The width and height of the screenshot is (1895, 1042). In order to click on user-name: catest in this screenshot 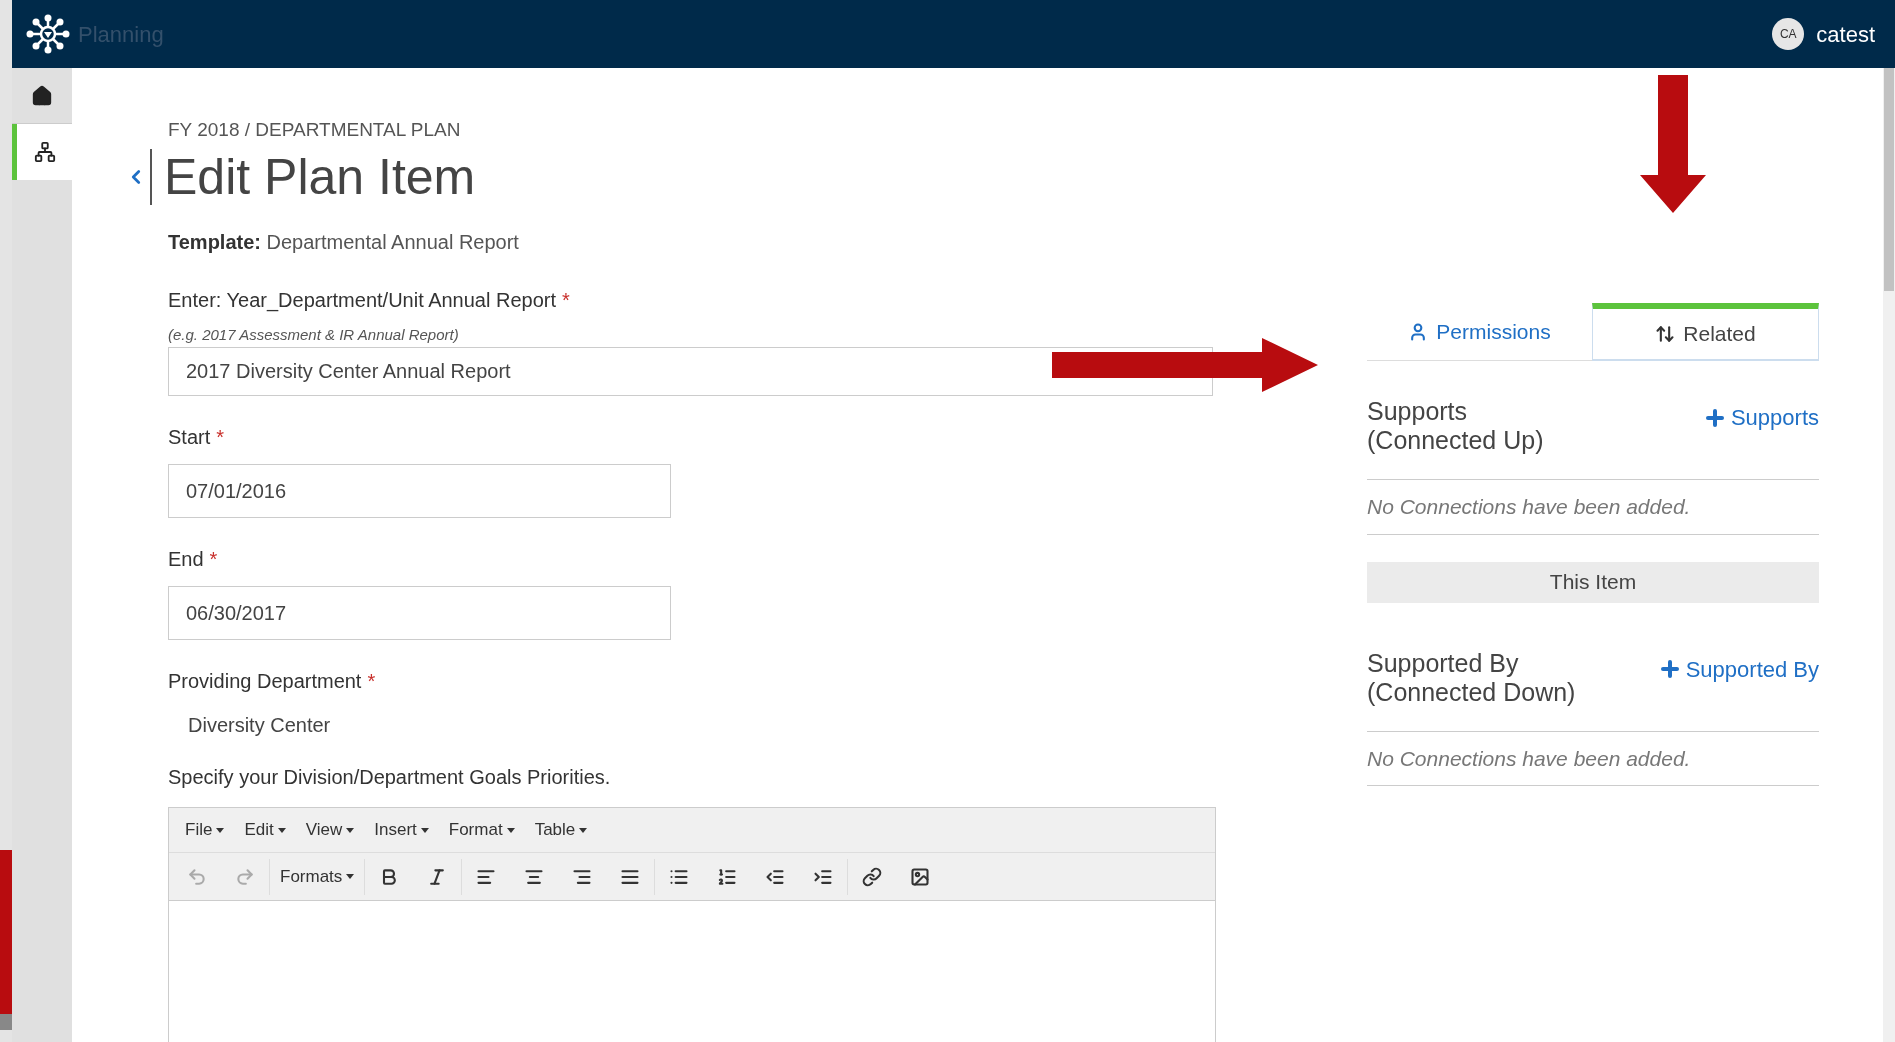, I will do `click(1845, 34)`.